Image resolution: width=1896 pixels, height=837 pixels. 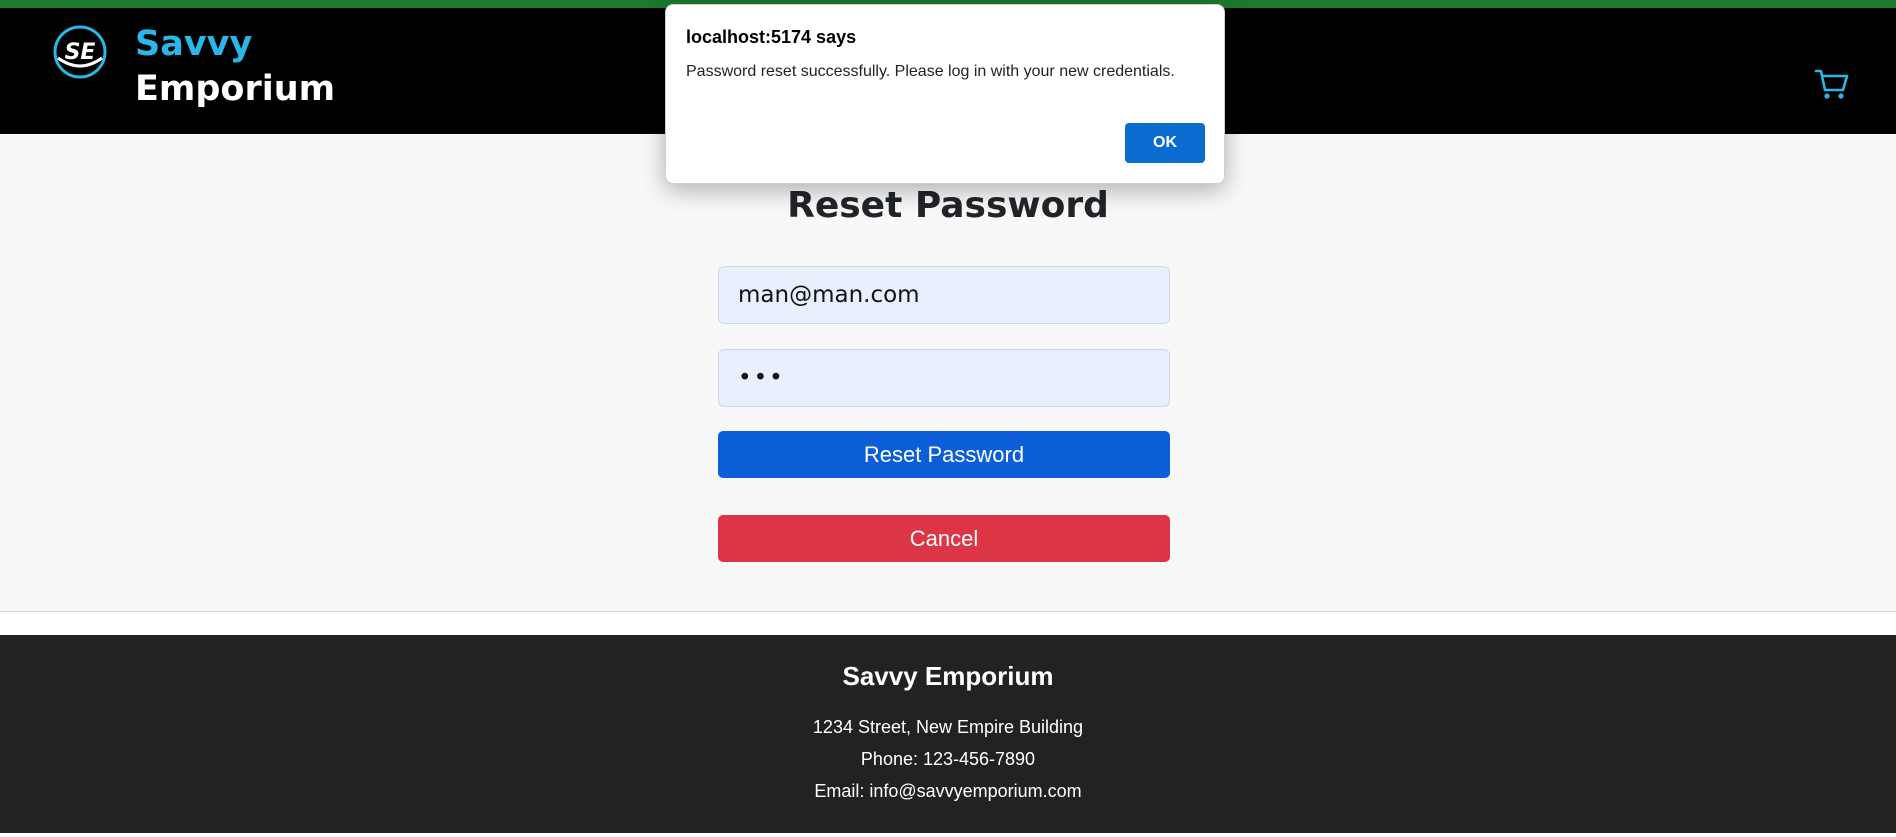 What do you see at coordinates (1165, 143) in the screenshot?
I see `dialog-ok-button: OK` at bounding box center [1165, 143].